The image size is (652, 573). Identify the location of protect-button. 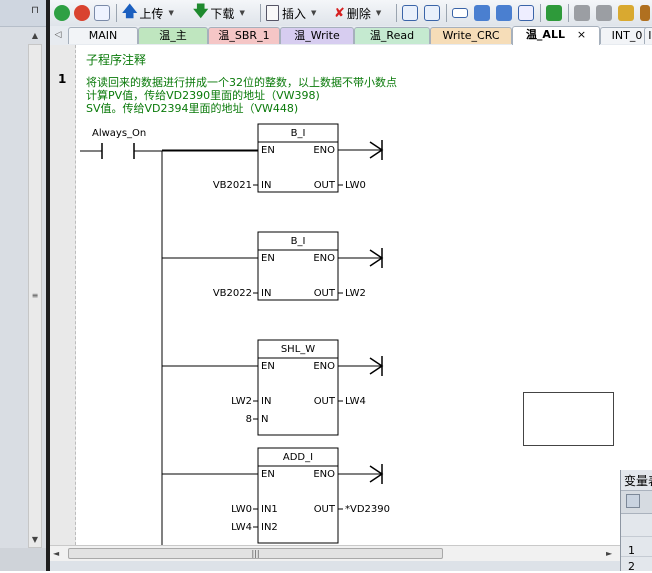
(626, 13).